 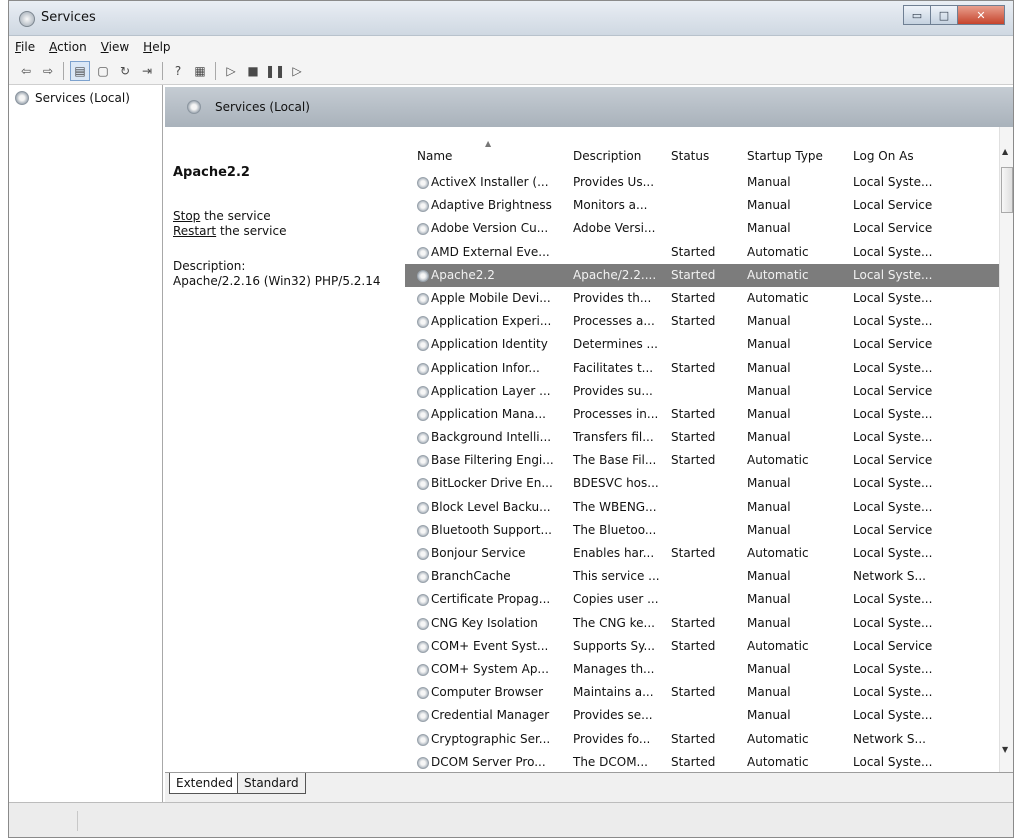 I want to click on close-button: ✕, so click(x=981, y=15).